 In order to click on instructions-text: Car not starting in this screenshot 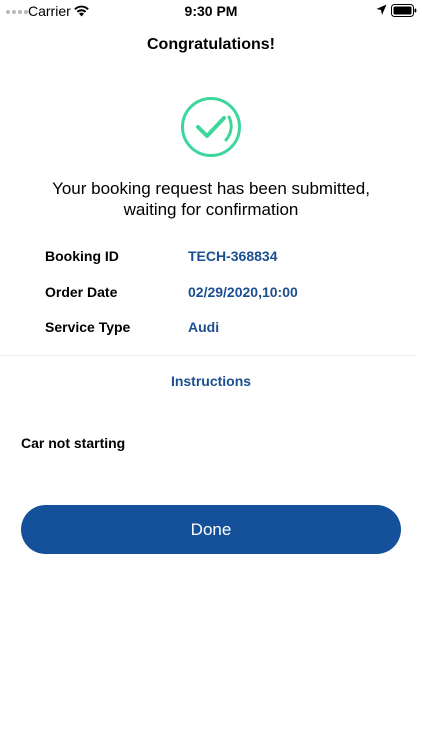, I will do `click(73, 443)`.